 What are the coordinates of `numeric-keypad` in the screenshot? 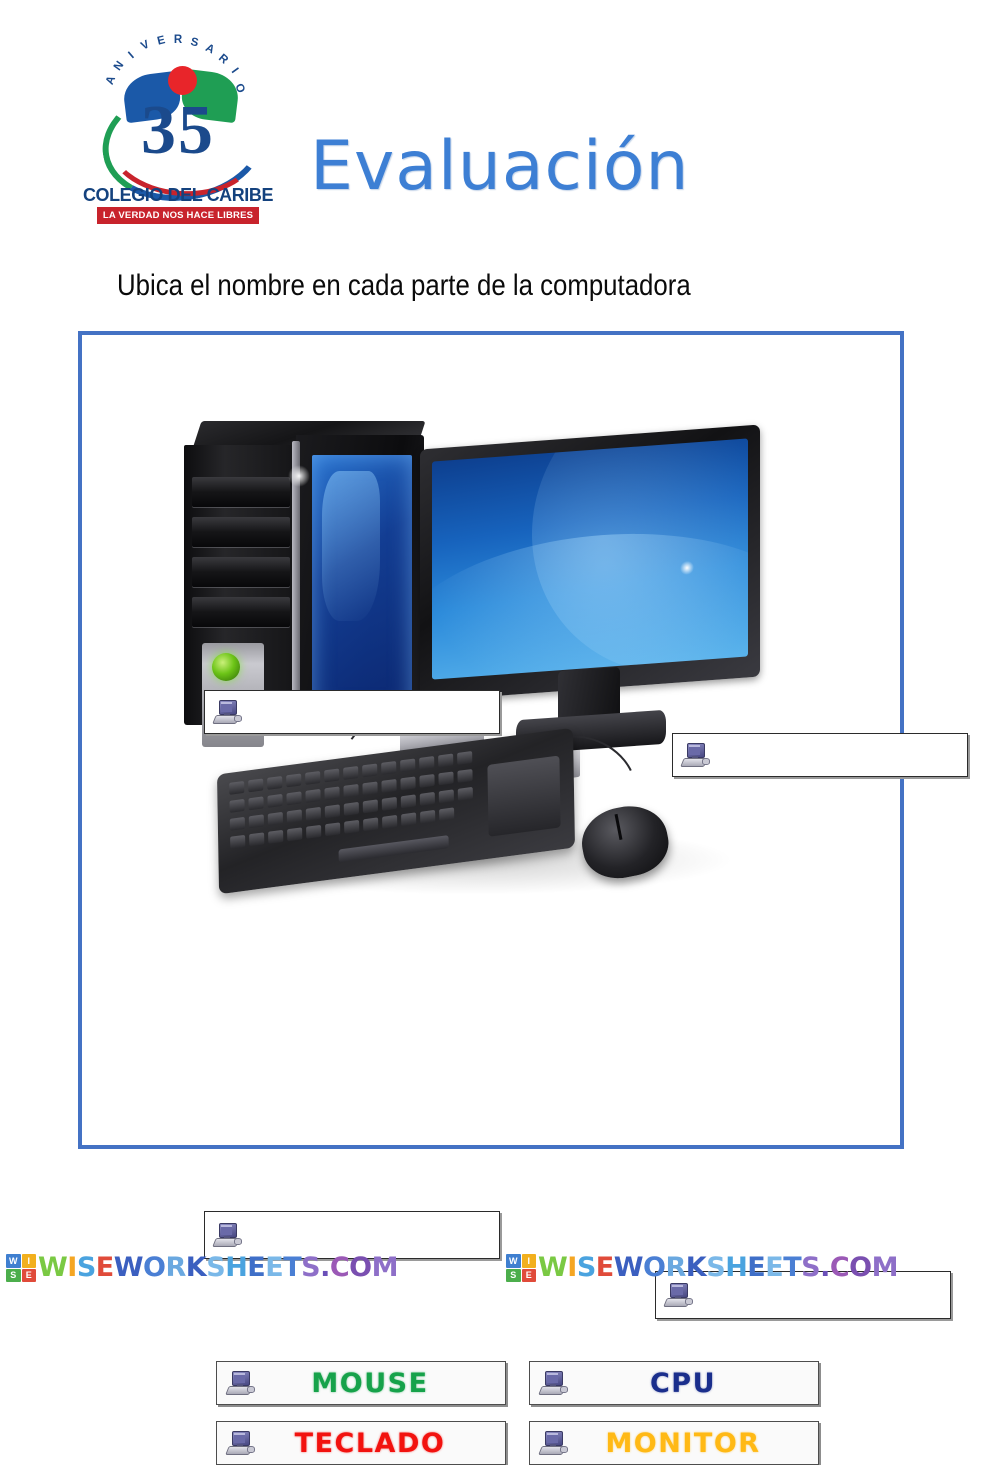 It's located at (524, 796).